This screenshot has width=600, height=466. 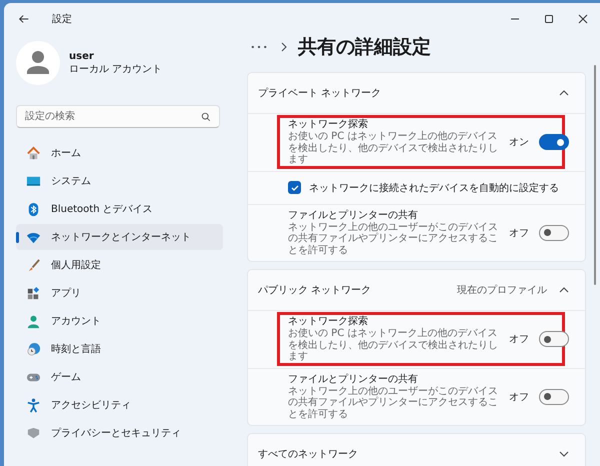 What do you see at coordinates (119, 405) in the screenshot?
I see `nav-item: アクセシビリティ` at bounding box center [119, 405].